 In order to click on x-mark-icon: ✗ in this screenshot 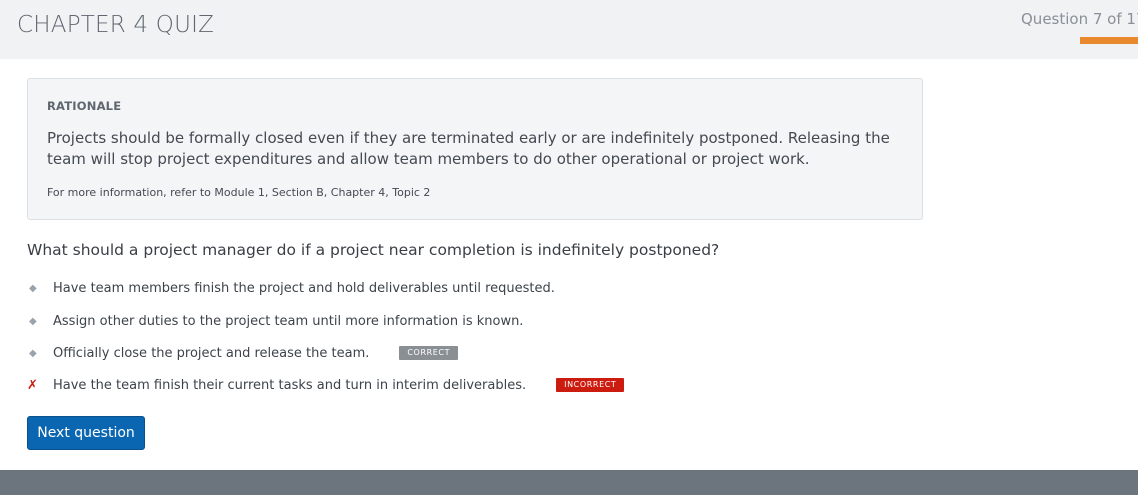, I will do `click(32, 385)`.